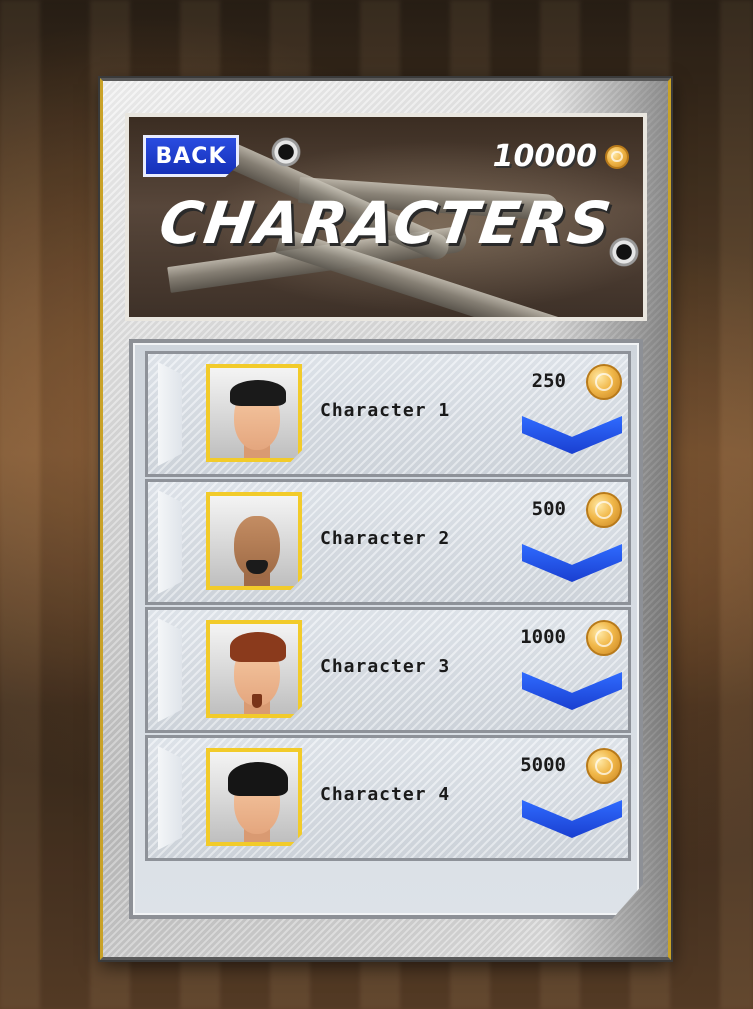  What do you see at coordinates (543, 637) in the screenshot?
I see `character-price: 1000` at bounding box center [543, 637].